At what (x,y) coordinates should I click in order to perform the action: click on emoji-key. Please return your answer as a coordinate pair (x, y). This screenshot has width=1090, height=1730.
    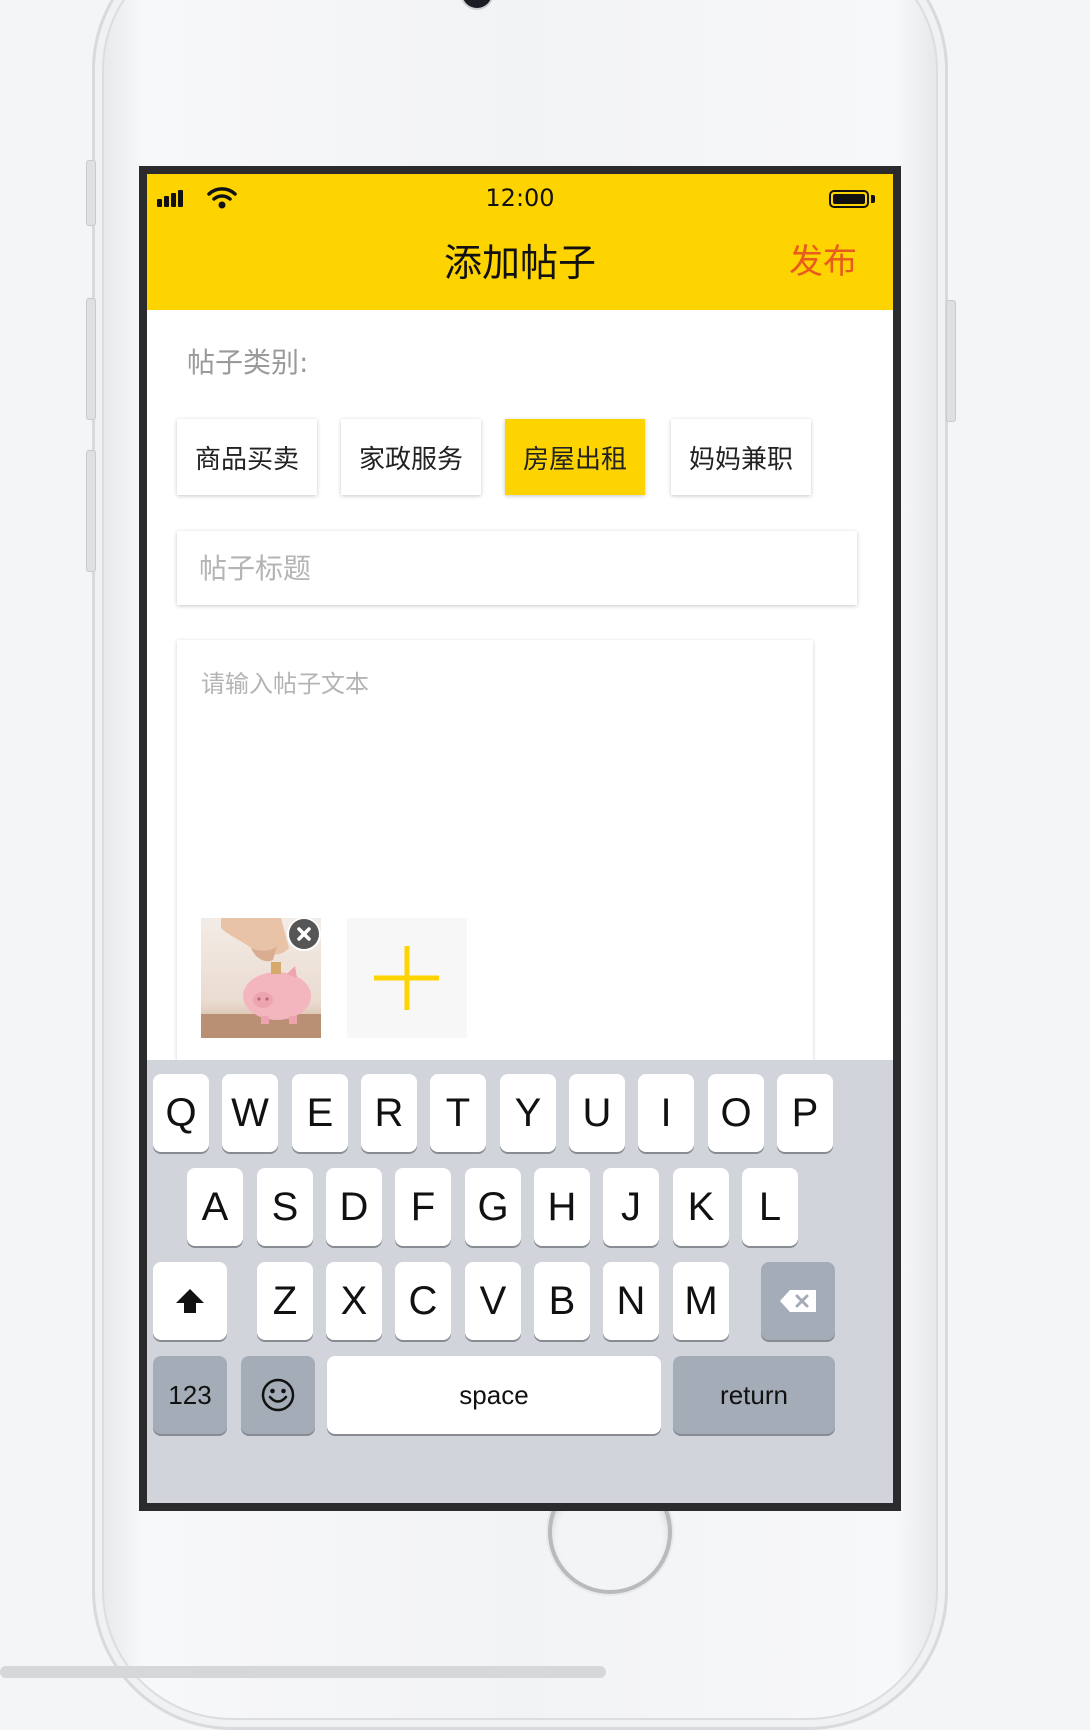
    Looking at the image, I should click on (278, 1395).